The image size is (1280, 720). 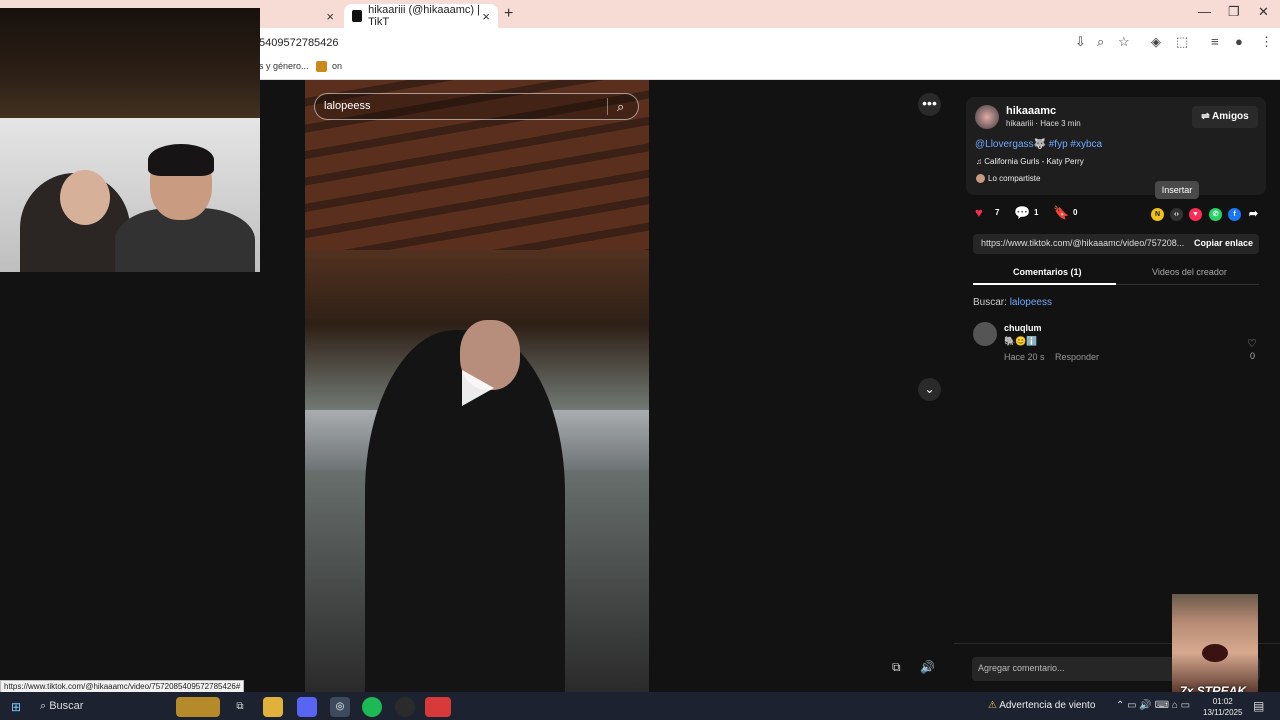 I want to click on pip-icon: ⧉, so click(x=896, y=667).